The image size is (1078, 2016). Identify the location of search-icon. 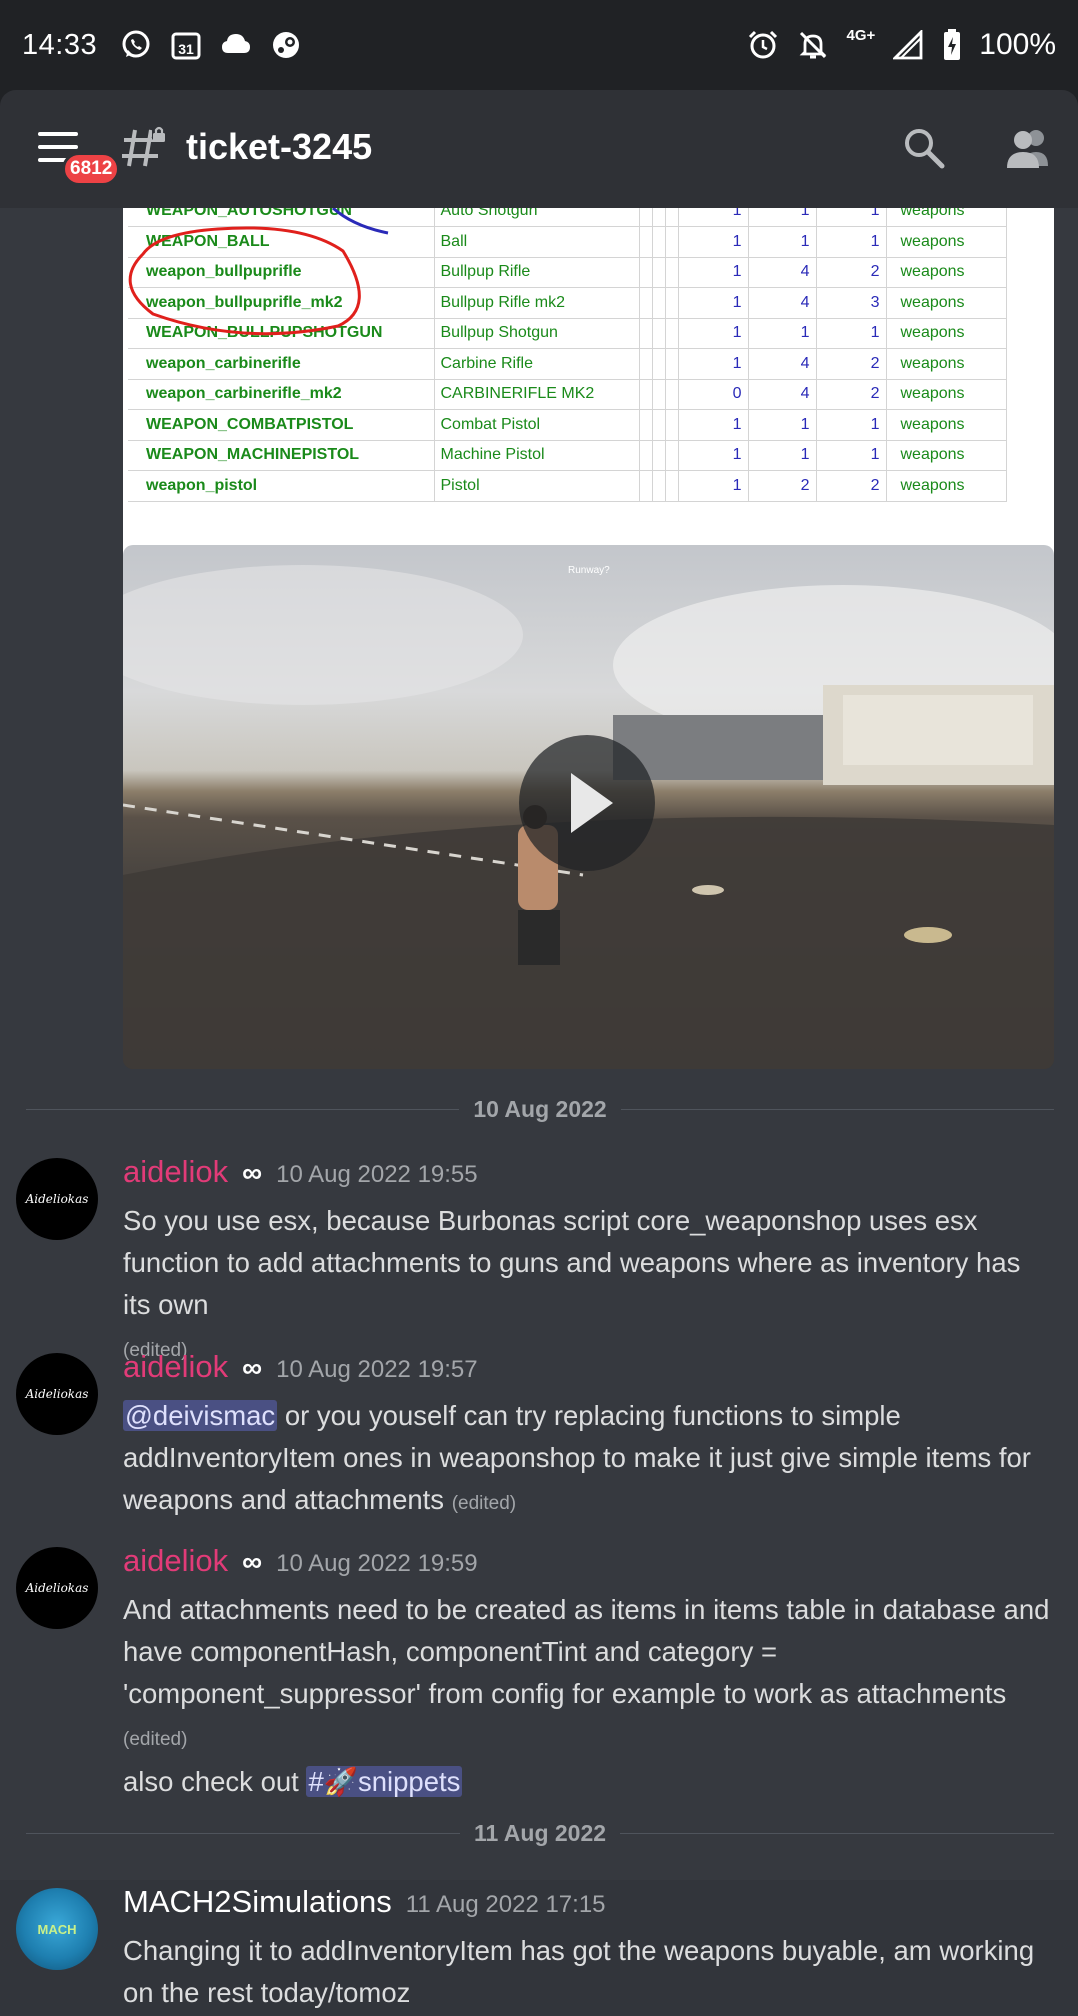
(924, 148).